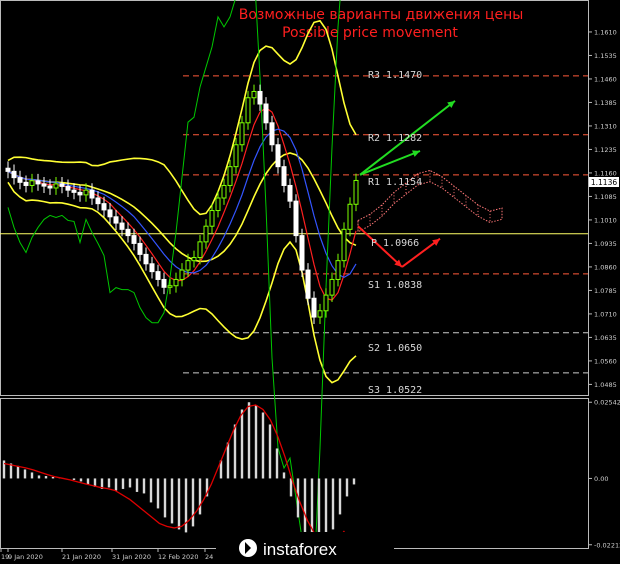 The width and height of the screenshot is (620, 564). Describe the element at coordinates (605, 150) in the screenshot. I see `price-tick-label: 1.1235` at that location.